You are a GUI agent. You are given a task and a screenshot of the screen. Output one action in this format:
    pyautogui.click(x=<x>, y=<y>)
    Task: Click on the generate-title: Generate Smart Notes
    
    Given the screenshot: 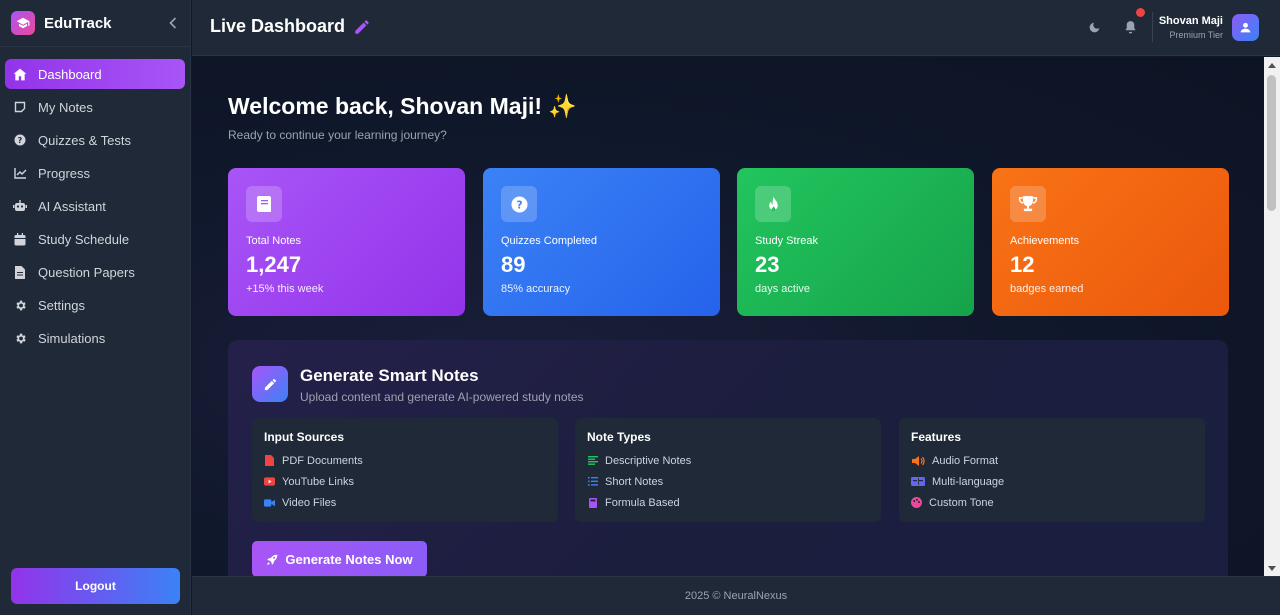 What is the action you would take?
    pyautogui.click(x=389, y=375)
    